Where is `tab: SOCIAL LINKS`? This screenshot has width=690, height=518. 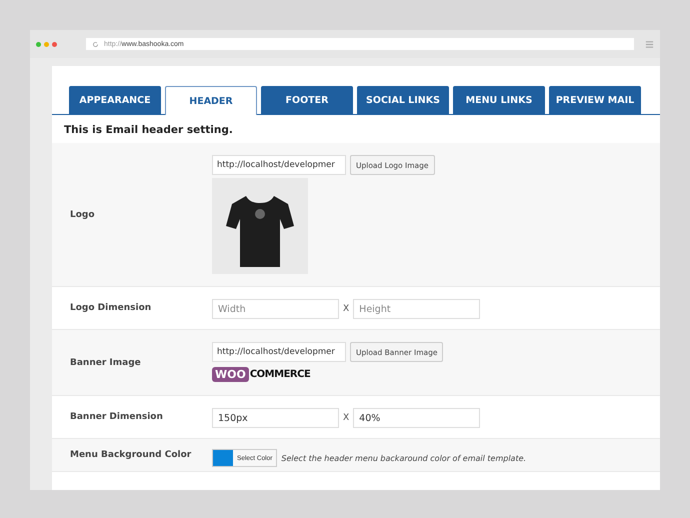 tab: SOCIAL LINKS is located at coordinates (403, 100).